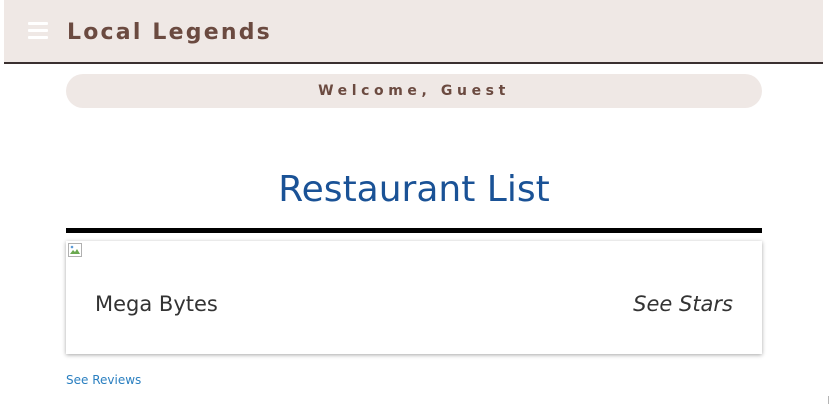 The image size is (835, 406). Describe the element at coordinates (829, 203) in the screenshot. I see `scrollbar` at that location.